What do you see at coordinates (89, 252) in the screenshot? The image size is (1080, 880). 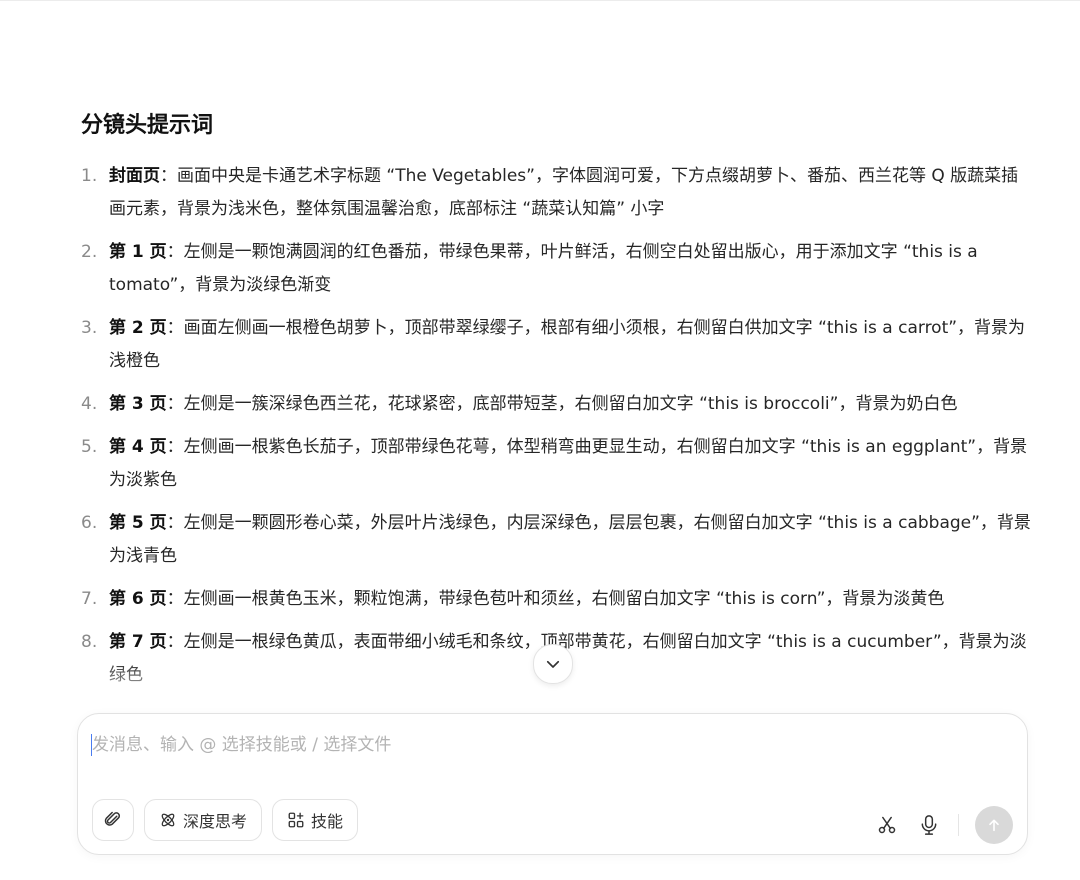 I see `list-number: 2.` at bounding box center [89, 252].